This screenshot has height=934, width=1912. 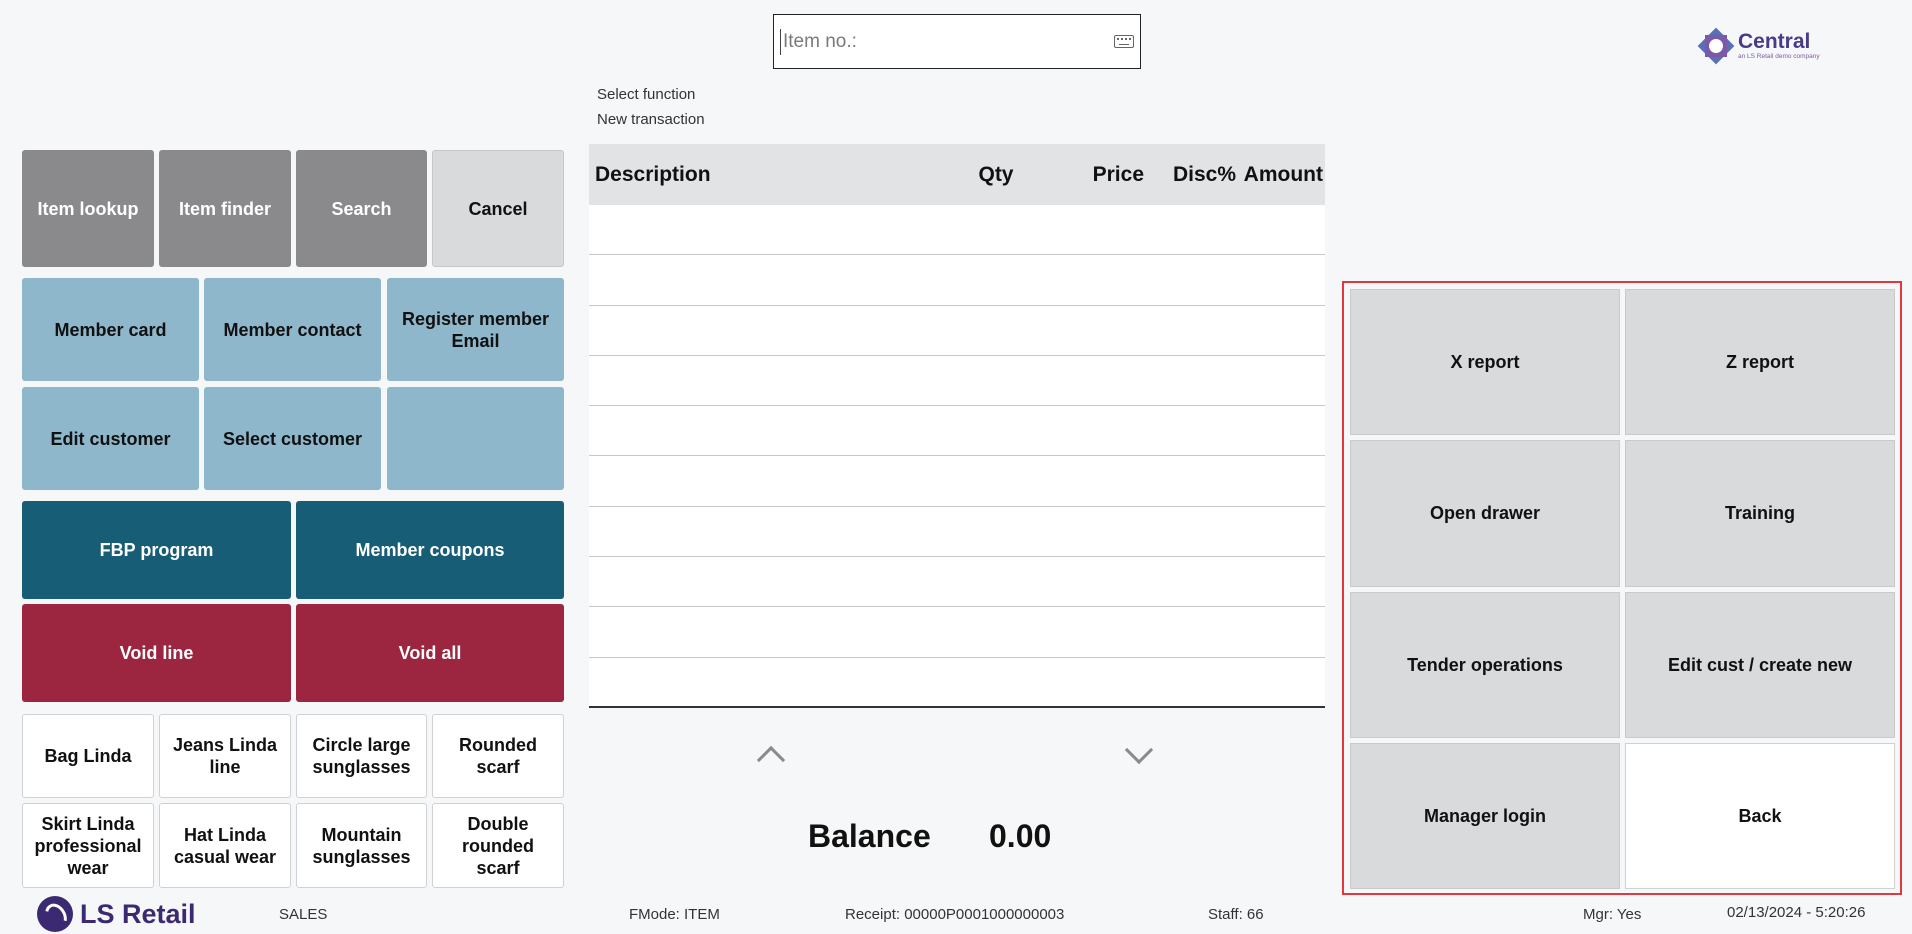 I want to click on item-button-double-rounded-scarf: Double rounded scarf, so click(x=498, y=845).